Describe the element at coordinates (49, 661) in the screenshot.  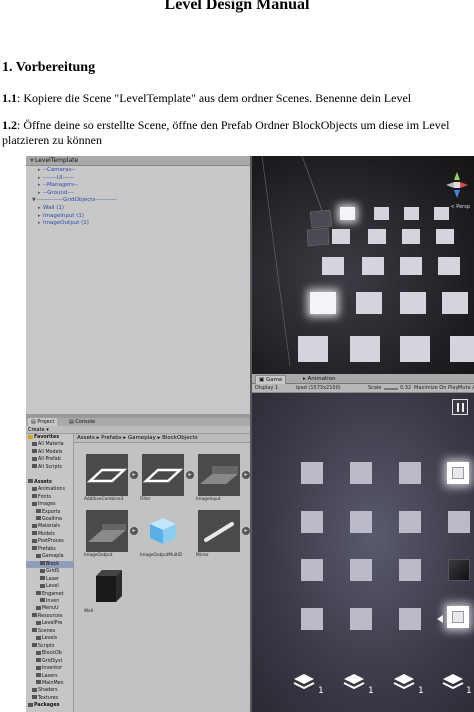
I see `folder-tree-item: GridSyst` at that location.